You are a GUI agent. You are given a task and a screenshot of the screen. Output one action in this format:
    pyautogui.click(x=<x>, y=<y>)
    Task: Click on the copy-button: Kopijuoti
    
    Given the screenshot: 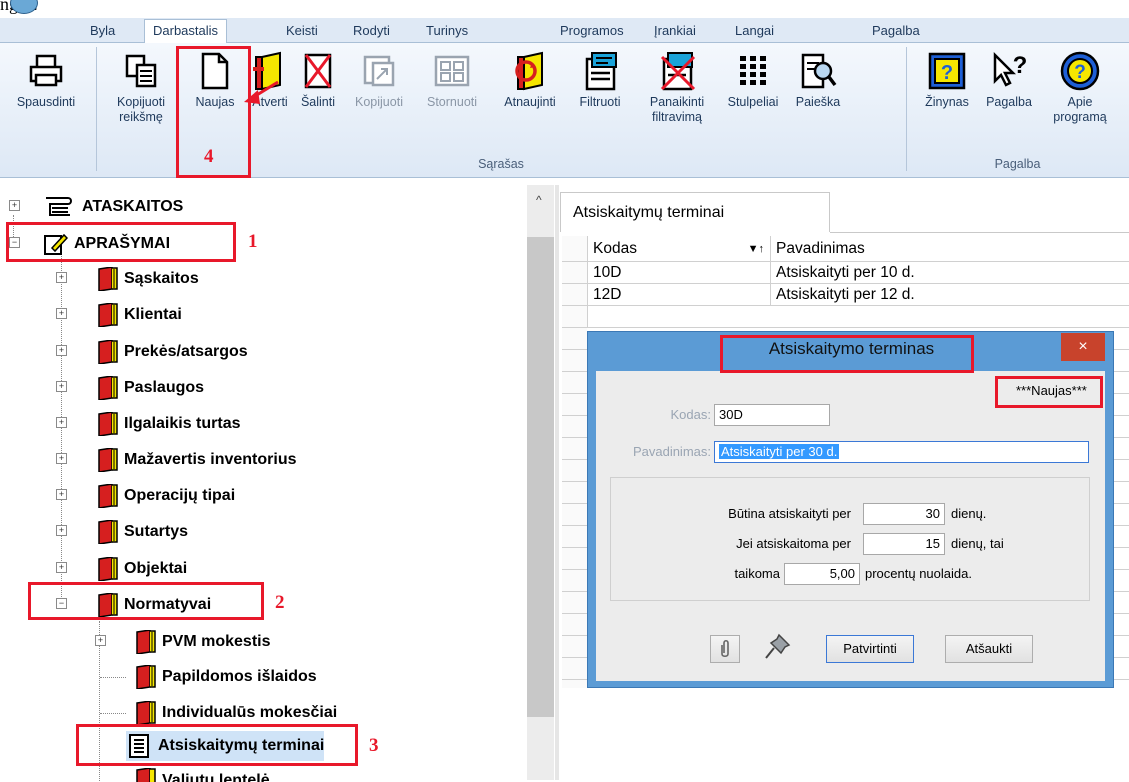 What is the action you would take?
    pyautogui.click(x=379, y=78)
    